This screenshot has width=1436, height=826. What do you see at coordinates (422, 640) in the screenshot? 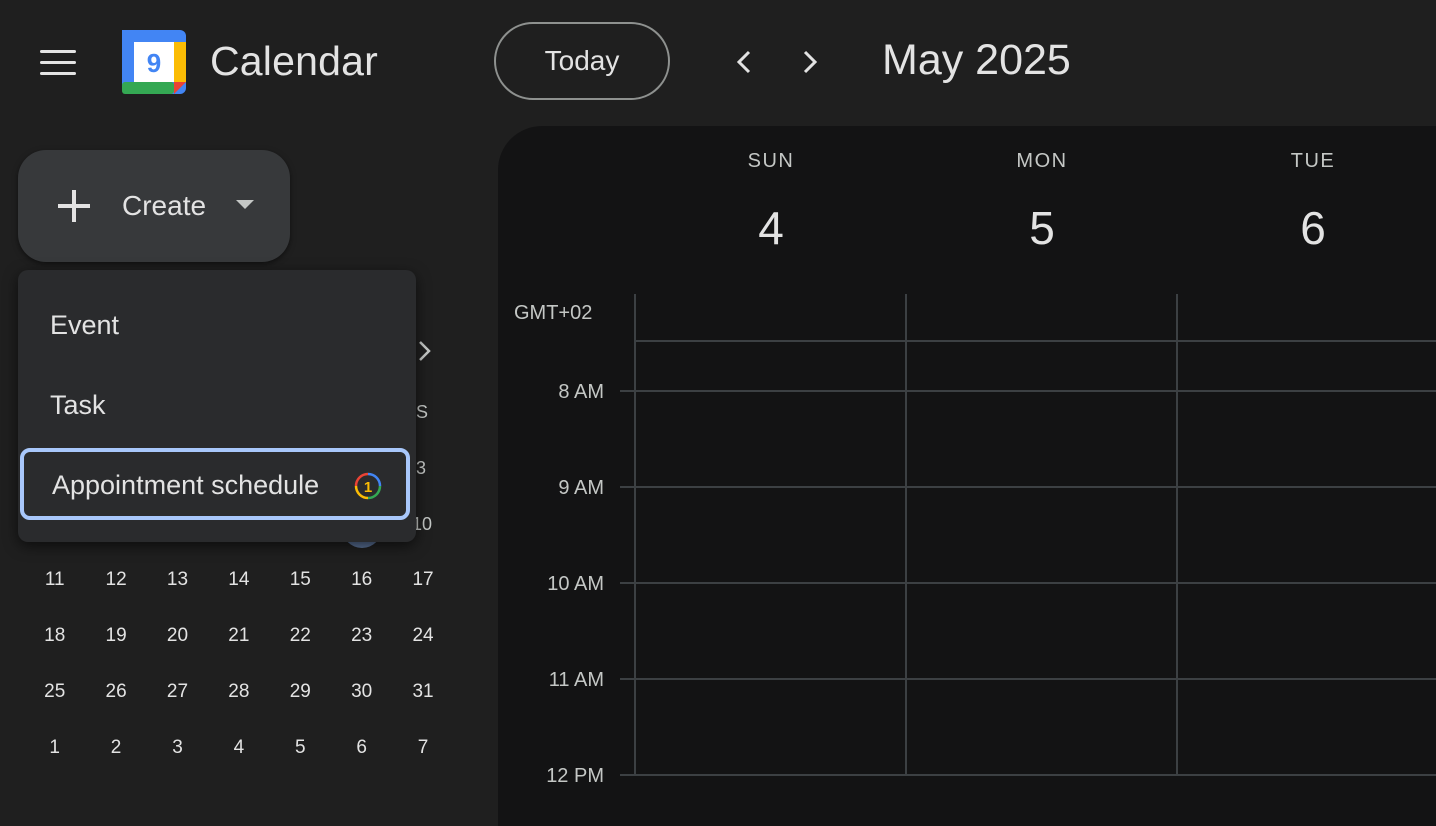
I see `mini-calendar-day: 24` at bounding box center [422, 640].